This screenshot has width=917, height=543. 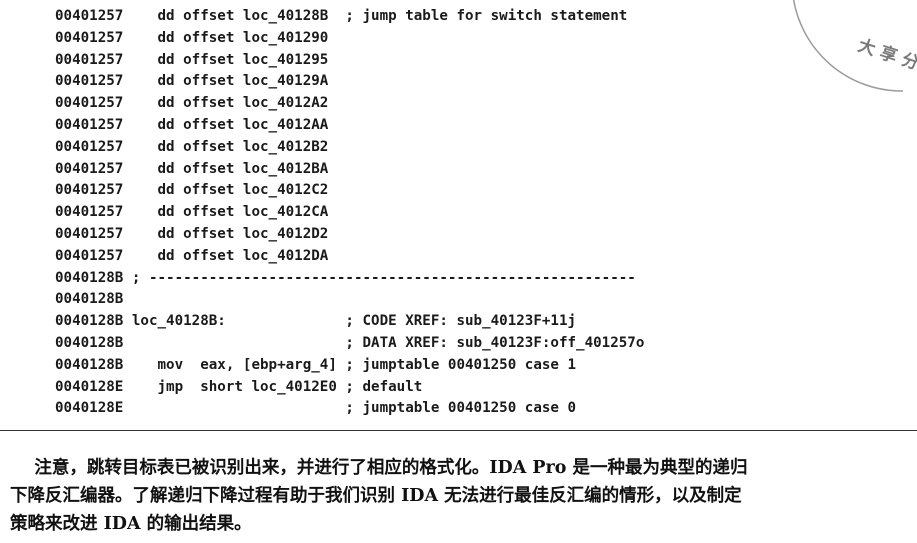 I want to click on code-line: 00401257 dd offset loc_4012B2, so click(x=192, y=146).